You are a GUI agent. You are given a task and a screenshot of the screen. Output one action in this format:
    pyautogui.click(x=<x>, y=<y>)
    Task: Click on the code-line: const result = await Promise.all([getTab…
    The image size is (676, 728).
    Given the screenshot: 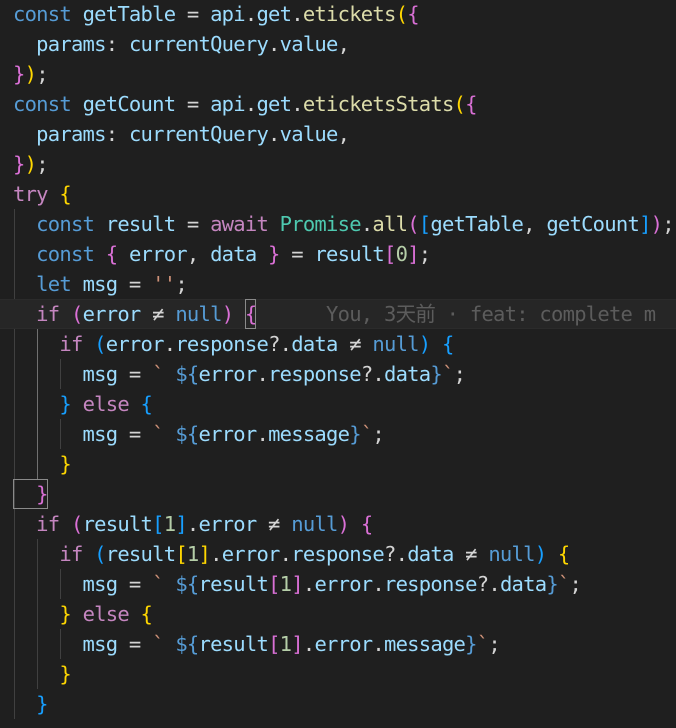 What is the action you would take?
    pyautogui.click(x=343, y=224)
    